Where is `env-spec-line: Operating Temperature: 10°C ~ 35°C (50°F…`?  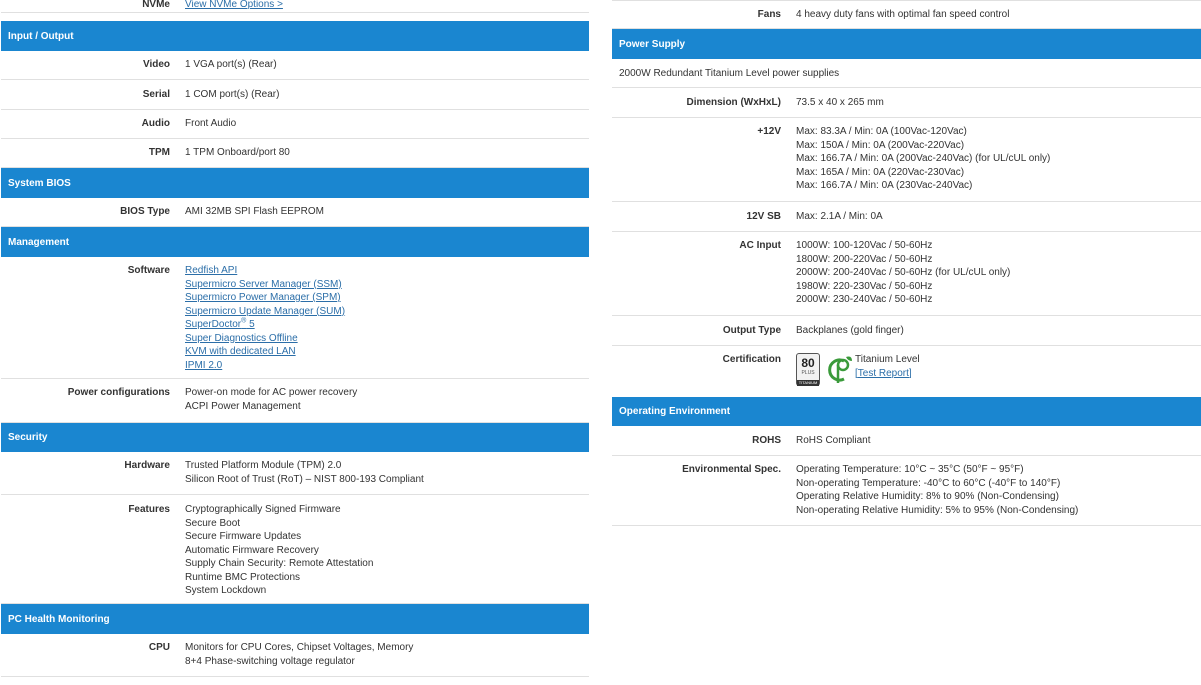
env-spec-line: Operating Temperature: 10°C ~ 35°C (50°F… is located at coordinates (910, 469).